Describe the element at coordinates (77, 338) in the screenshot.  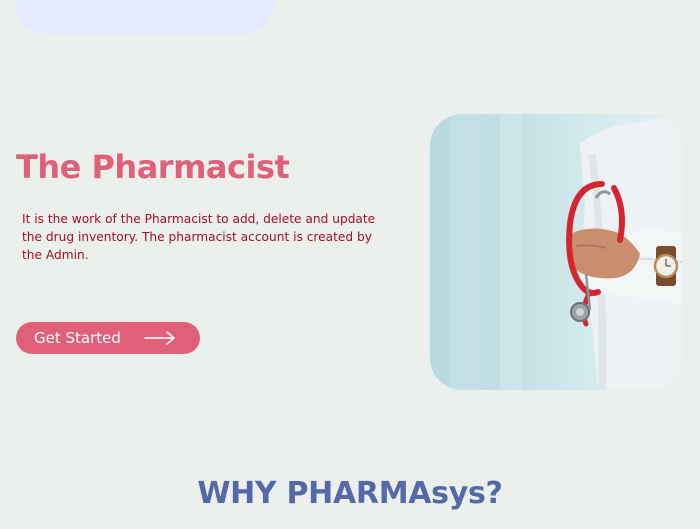
I see `get-started-label: Get Started` at that location.